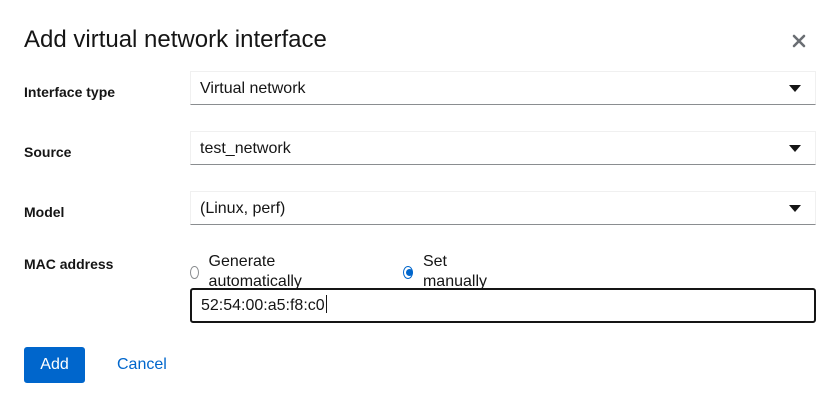  What do you see at coordinates (503, 148) in the screenshot?
I see `source-select: test_network` at bounding box center [503, 148].